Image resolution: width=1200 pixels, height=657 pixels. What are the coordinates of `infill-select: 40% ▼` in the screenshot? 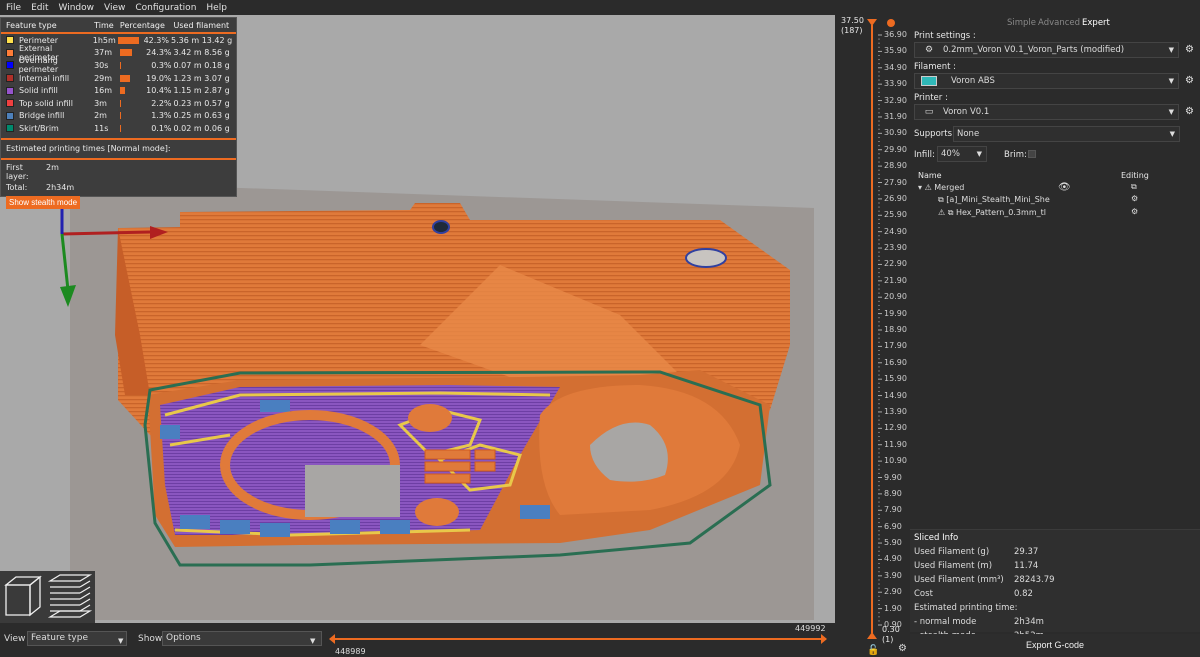 It's located at (962, 154).